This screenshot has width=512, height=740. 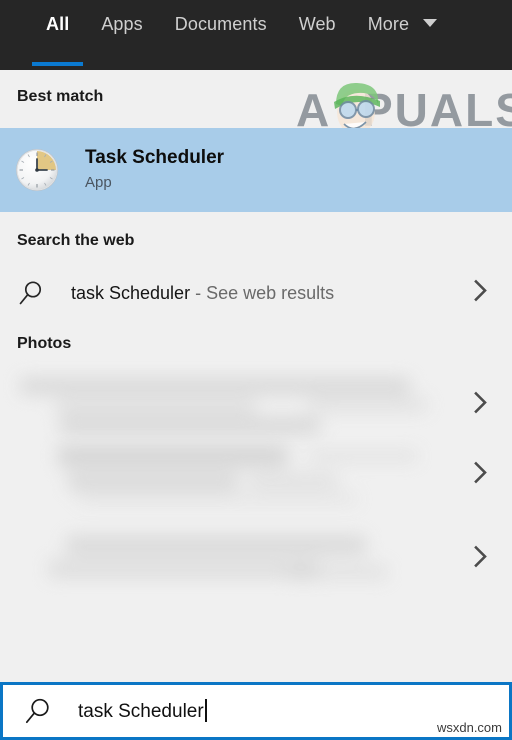 I want to click on site-watermark: wsxdn.com, so click(x=469, y=727).